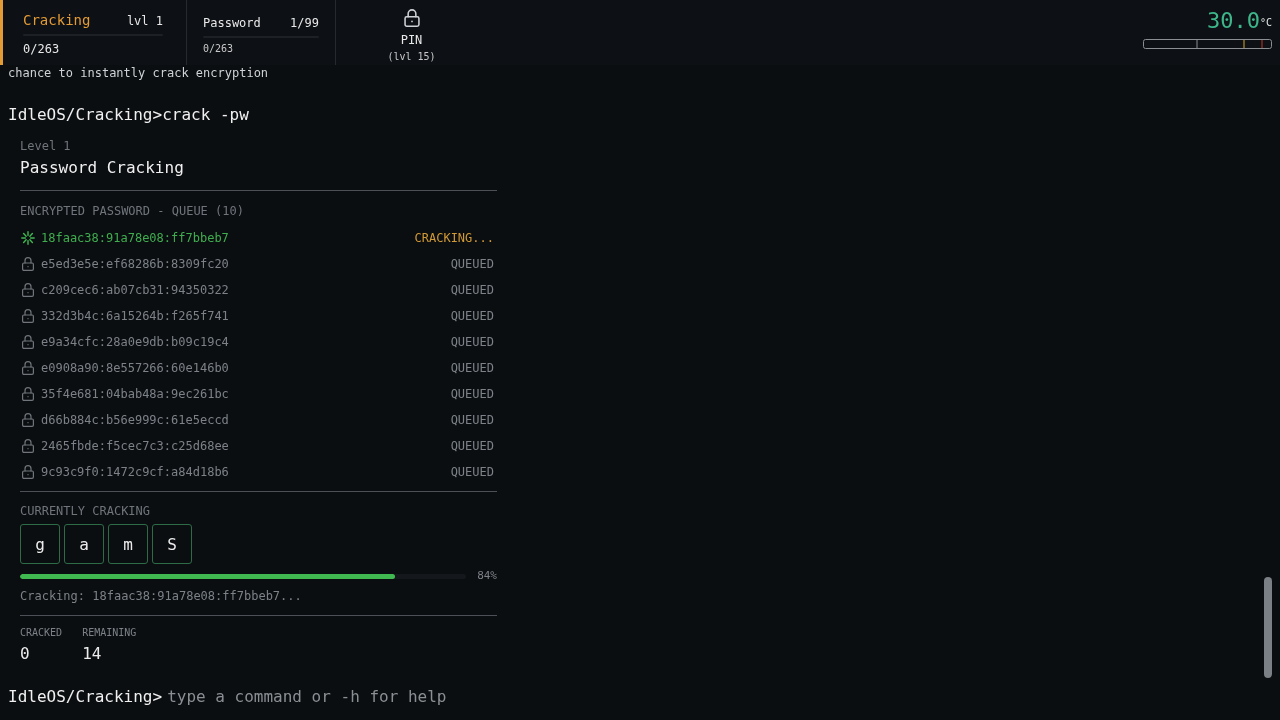 This screenshot has width=1280, height=720. I want to click on level-label: Level 1, so click(45, 146).